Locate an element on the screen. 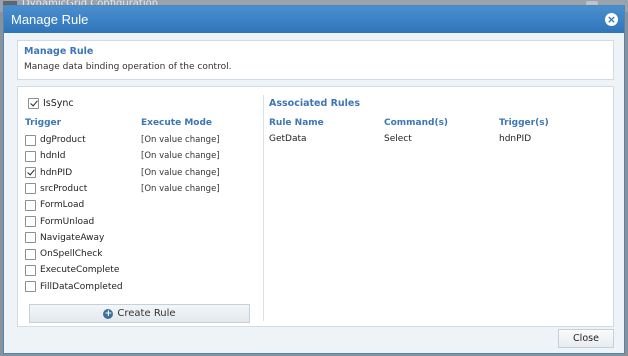  create-rule-button: + Create Rule is located at coordinates (139, 313).